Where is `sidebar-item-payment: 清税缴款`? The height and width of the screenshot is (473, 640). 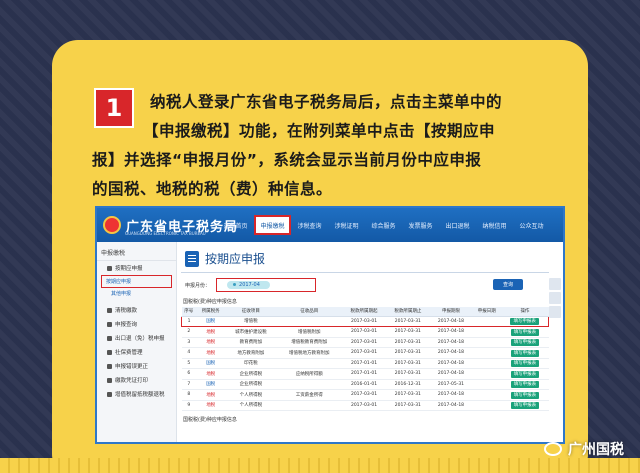
sidebar-item-payment: 清税缴款 is located at coordinates (136, 310).